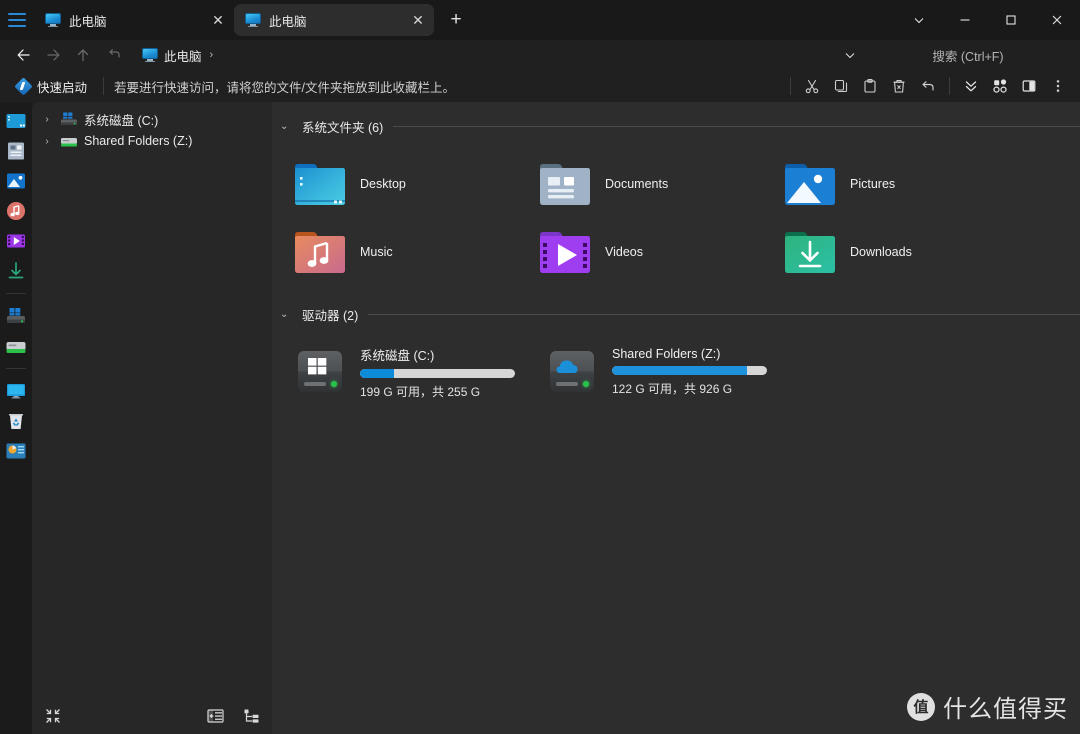  I want to click on folder-label: Documents, so click(637, 184).